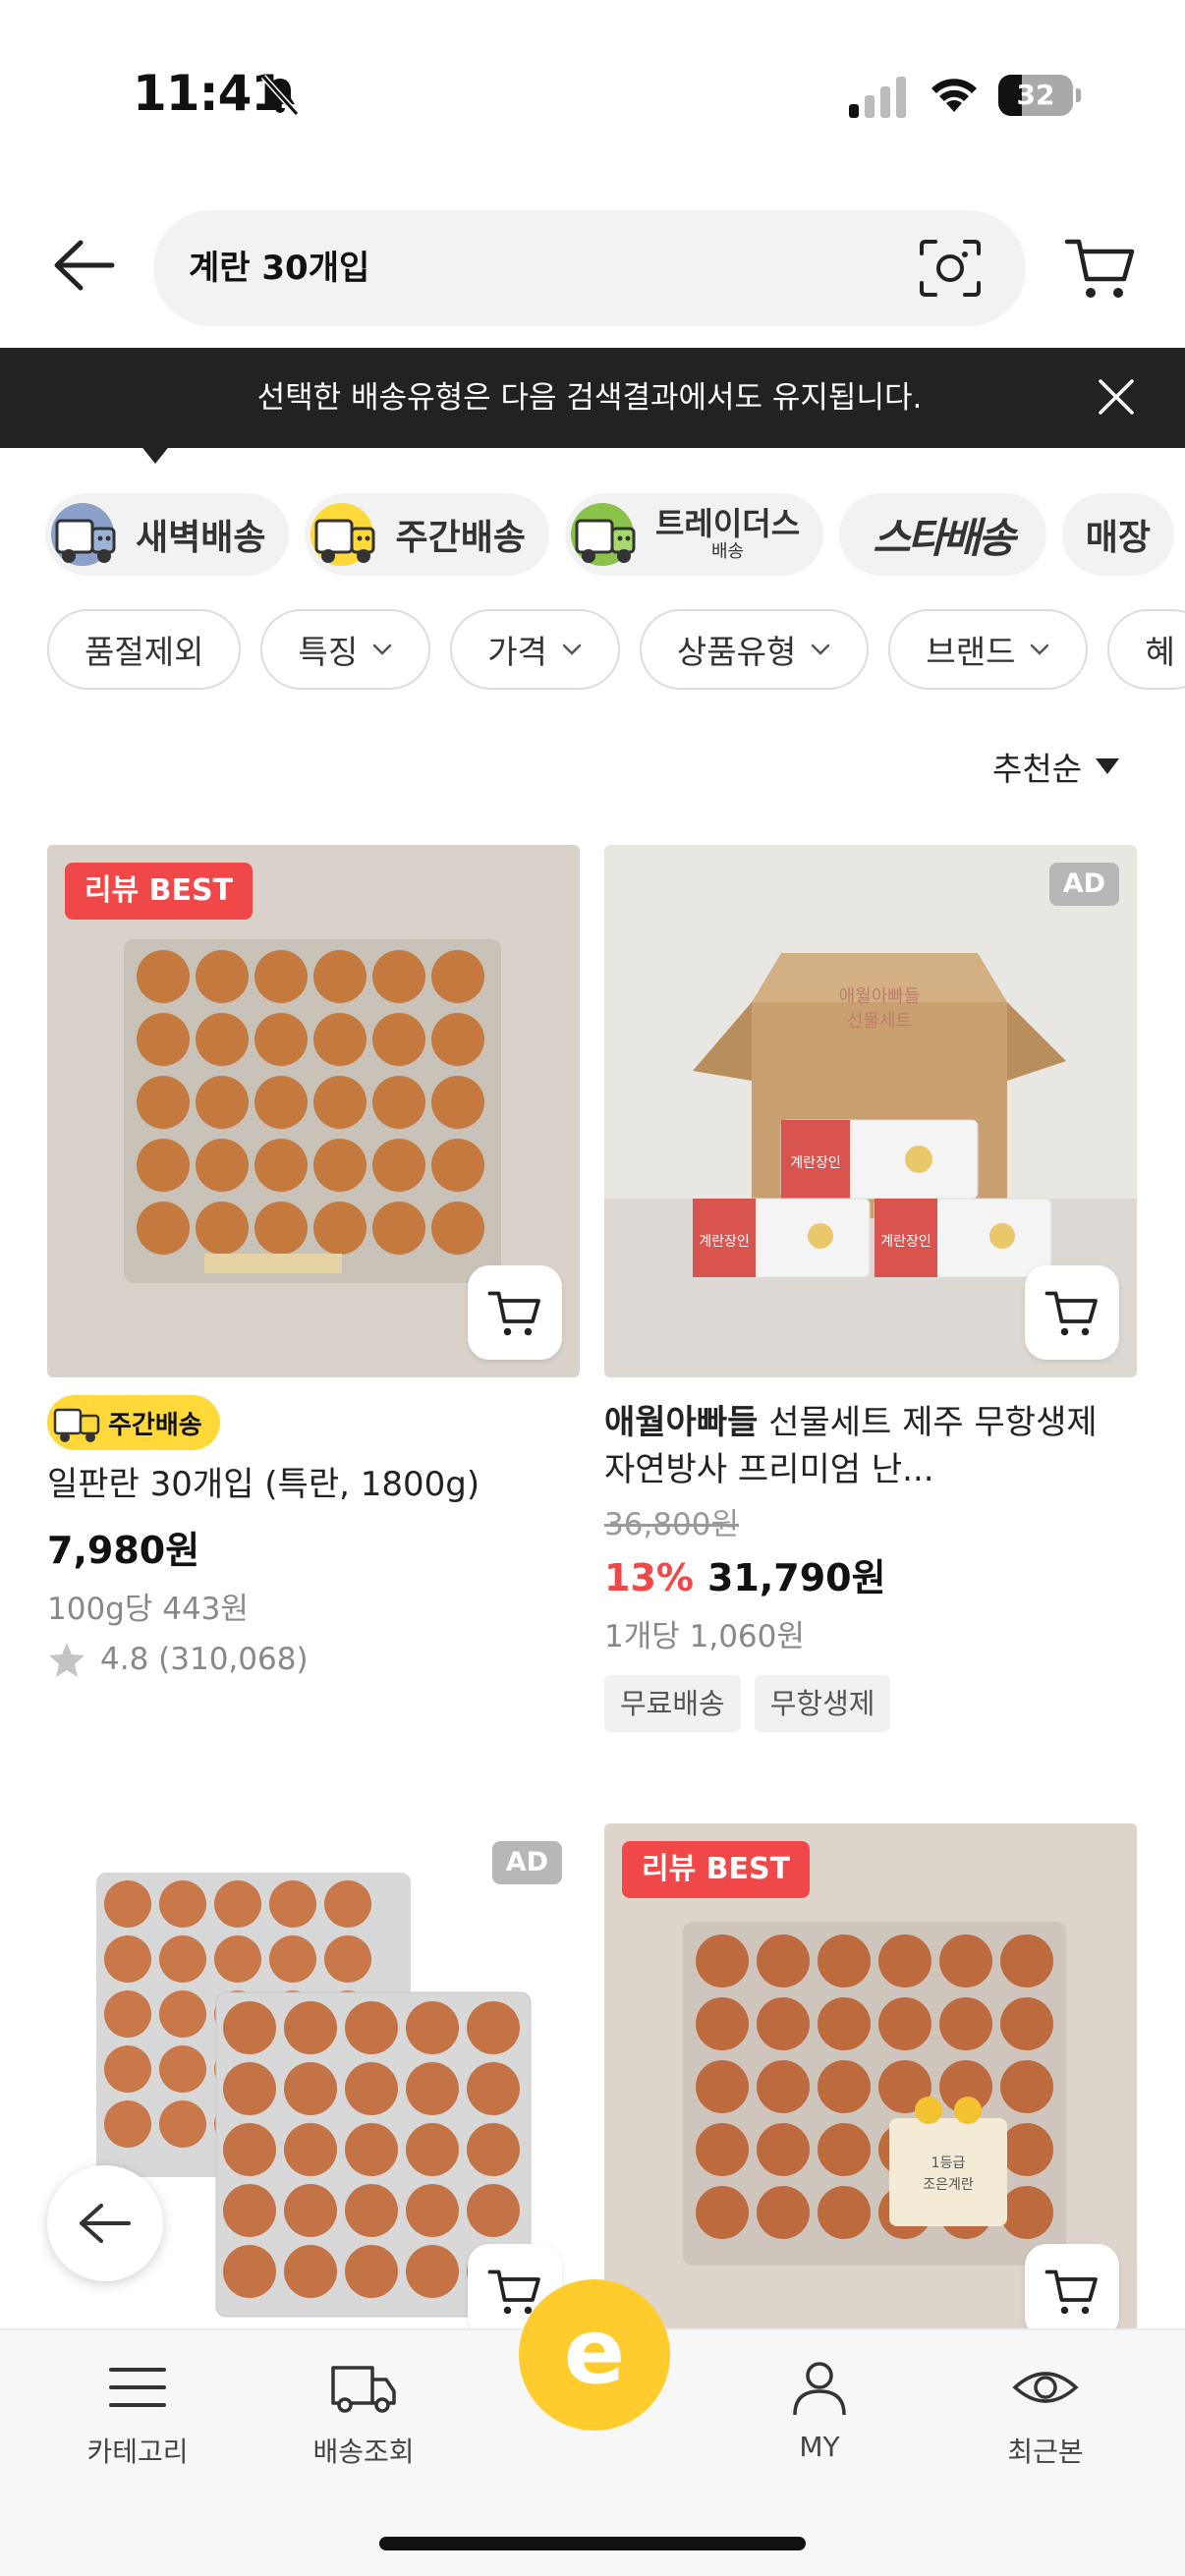 The width and height of the screenshot is (1185, 2576). Describe the element at coordinates (1045, 2387) in the screenshot. I see `eye-icon` at that location.